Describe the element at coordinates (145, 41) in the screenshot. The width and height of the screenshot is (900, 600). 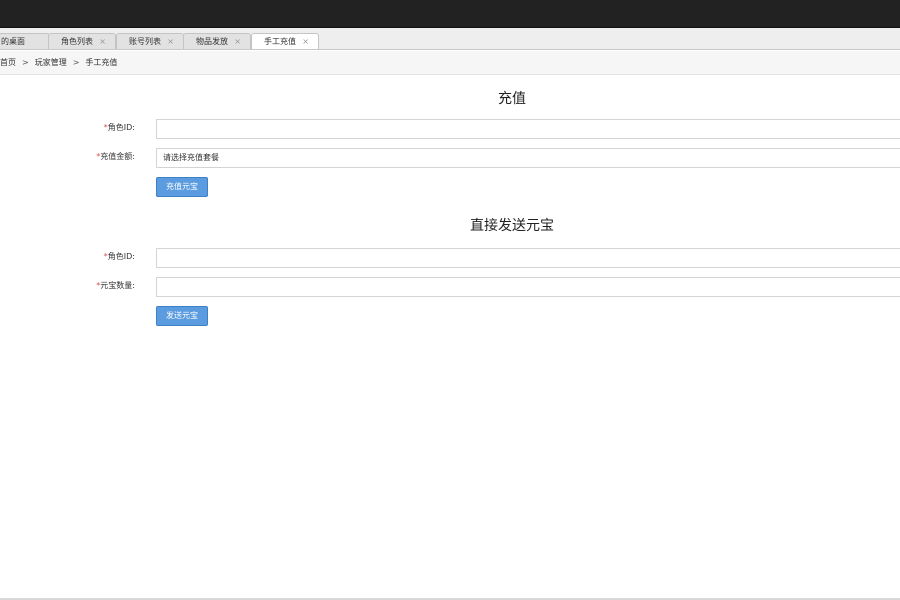
I see `tab-label: 账号列表` at that location.